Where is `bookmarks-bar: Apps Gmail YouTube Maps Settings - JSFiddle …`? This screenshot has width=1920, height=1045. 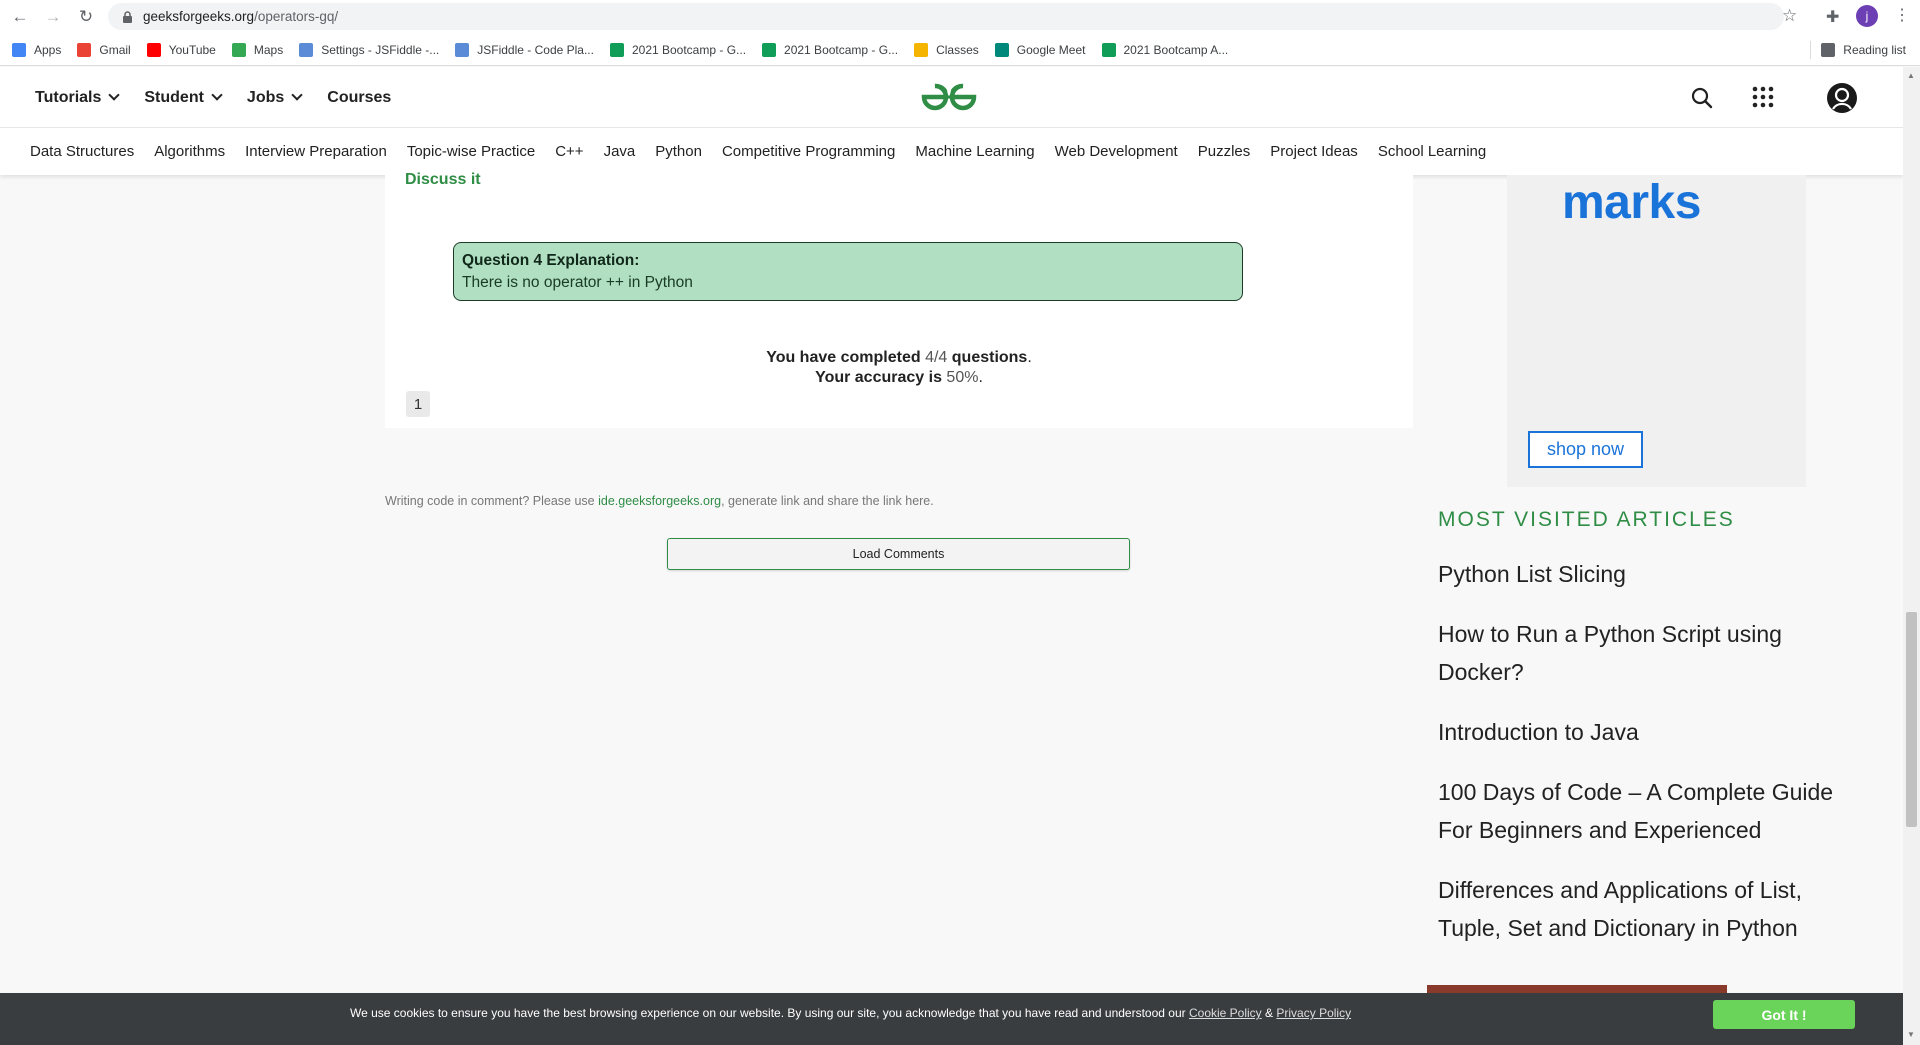
bookmarks-bar: Apps Gmail YouTube Maps Settings - JSFiddle … is located at coordinates (960, 50).